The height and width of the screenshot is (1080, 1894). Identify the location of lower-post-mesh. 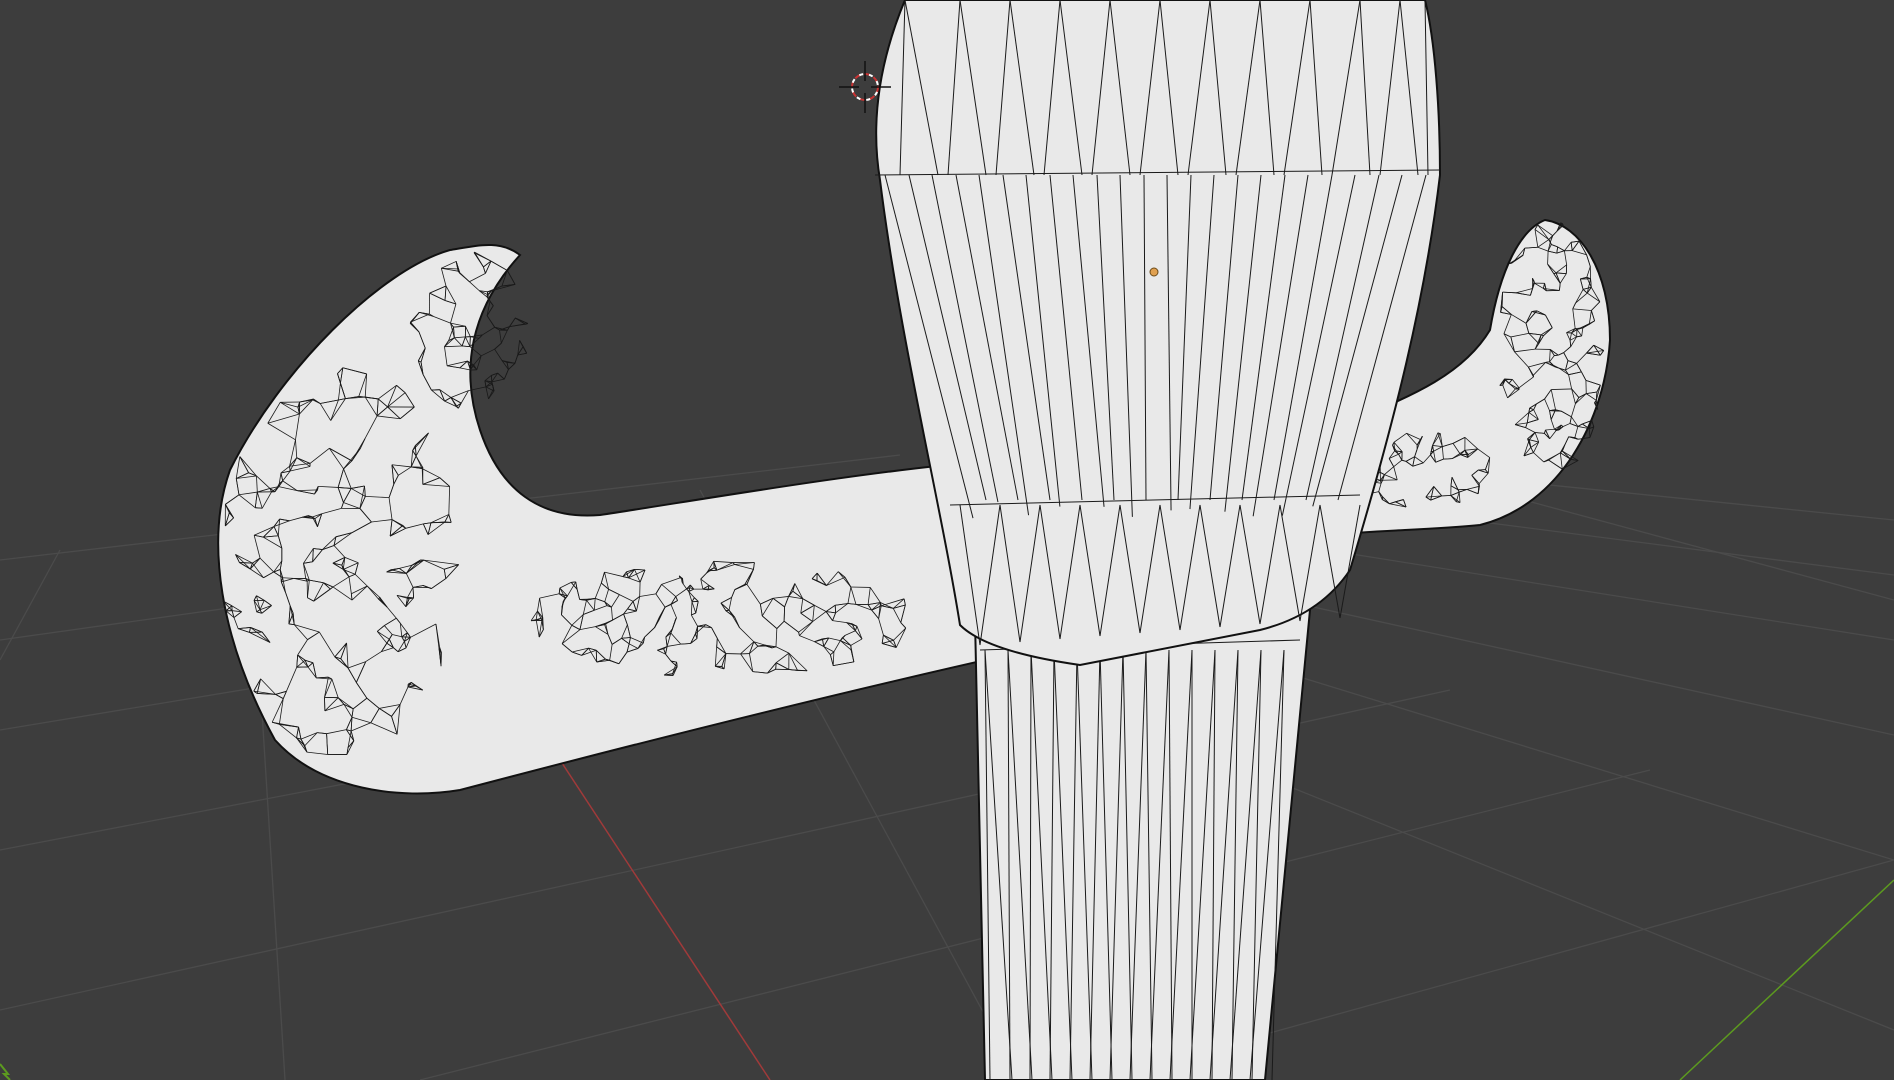
(1142, 844).